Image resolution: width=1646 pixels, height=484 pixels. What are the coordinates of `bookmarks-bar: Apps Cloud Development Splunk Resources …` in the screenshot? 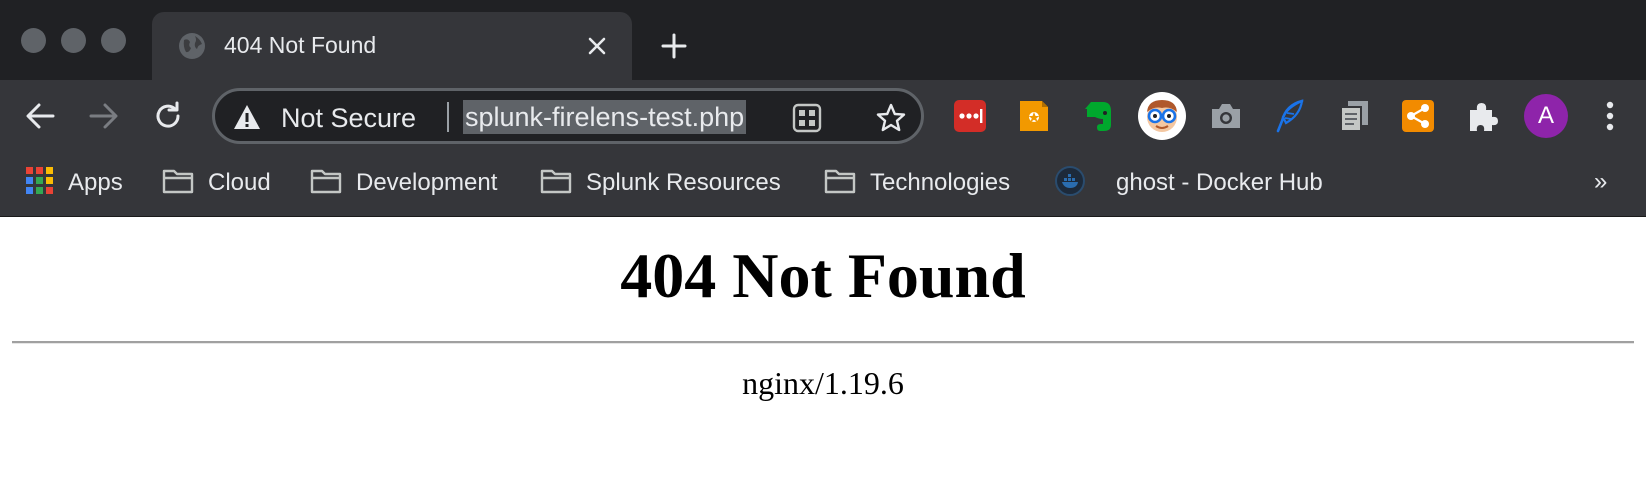 It's located at (823, 184).